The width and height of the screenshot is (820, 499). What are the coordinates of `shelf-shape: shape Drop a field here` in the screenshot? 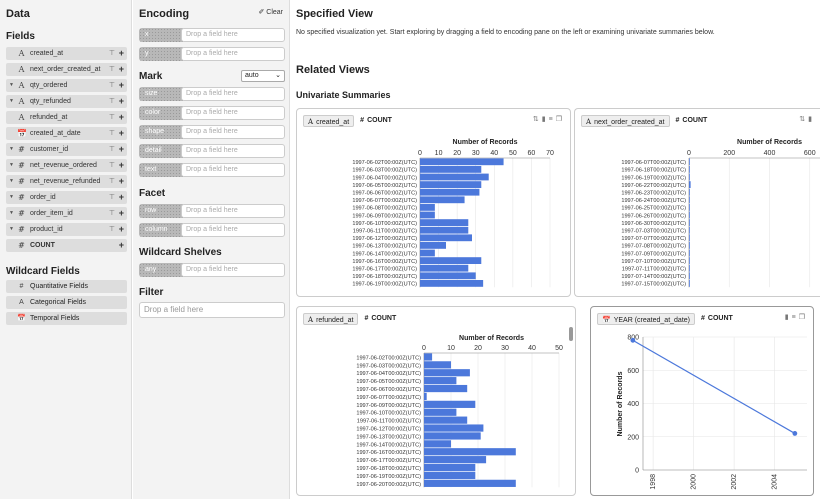 It's located at (212, 132).